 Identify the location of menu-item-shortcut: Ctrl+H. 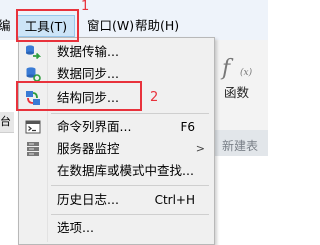
(174, 200).